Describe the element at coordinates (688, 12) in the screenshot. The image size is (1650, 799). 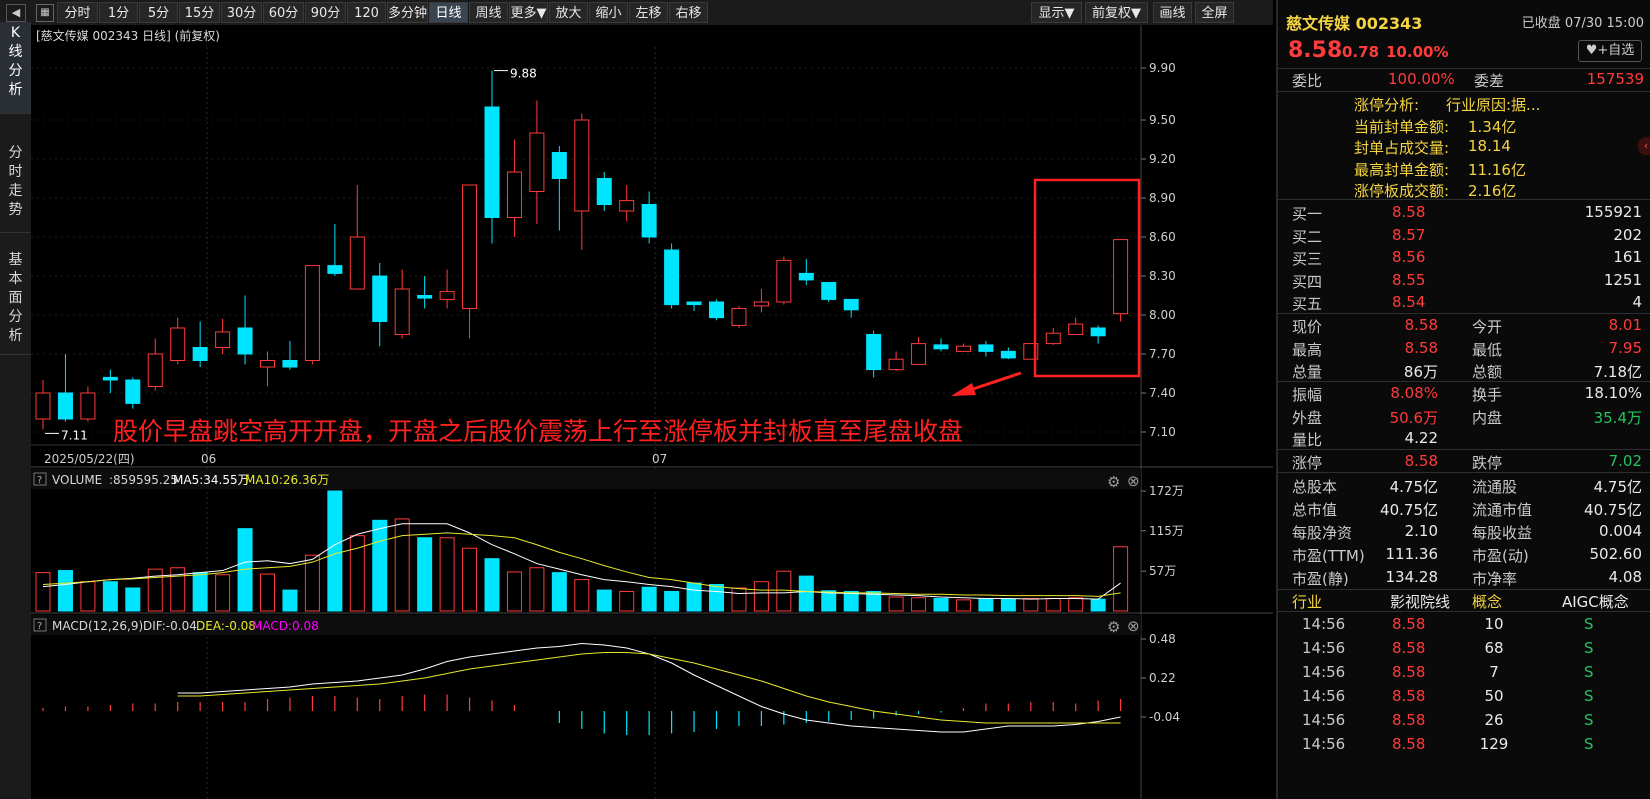
I see `toolbar-button-15: 右移` at that location.